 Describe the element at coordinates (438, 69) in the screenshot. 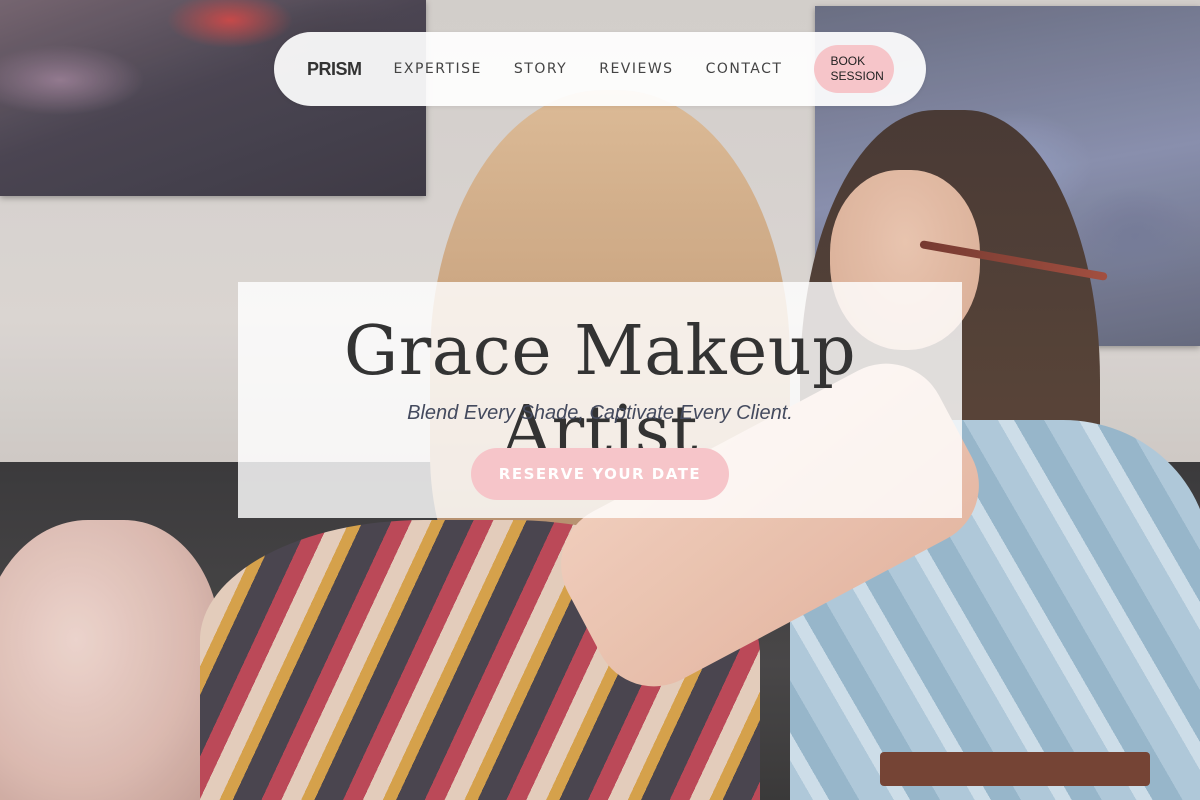

I see `nav-link-expertise: EXPERTISE` at that location.